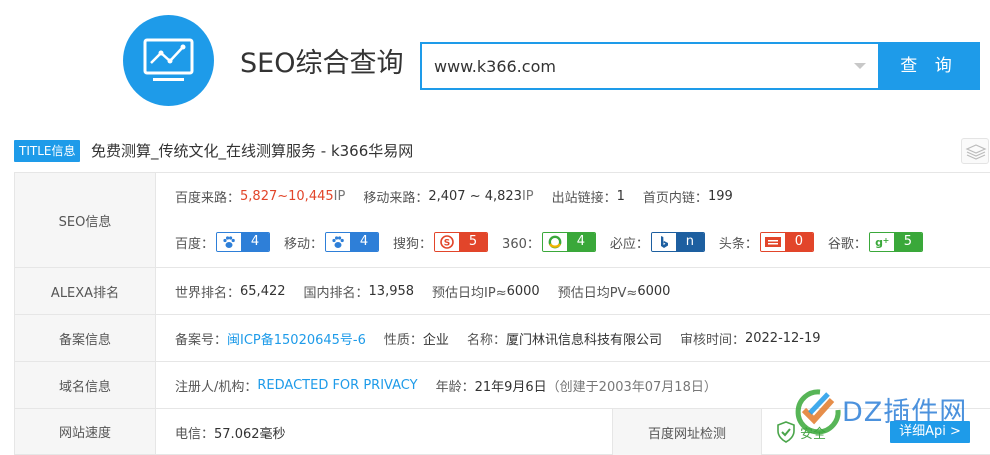  I want to click on rank-badge-mobile: 4, so click(352, 242).